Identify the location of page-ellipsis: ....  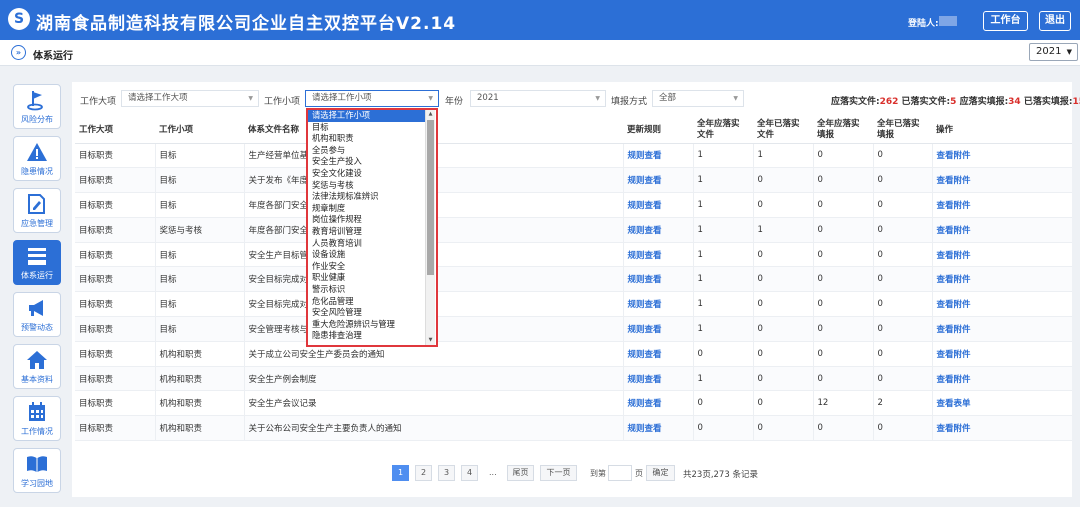
(493, 472).